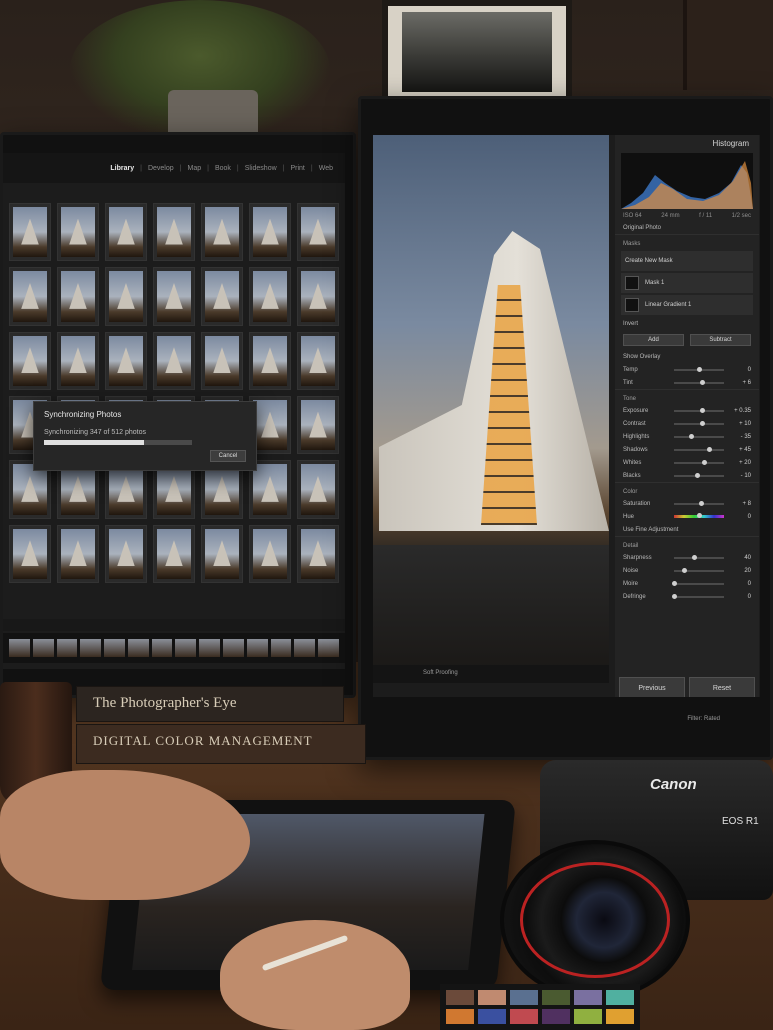  What do you see at coordinates (687, 227) in the screenshot?
I see `original-photo-row: Original Photo` at bounding box center [687, 227].